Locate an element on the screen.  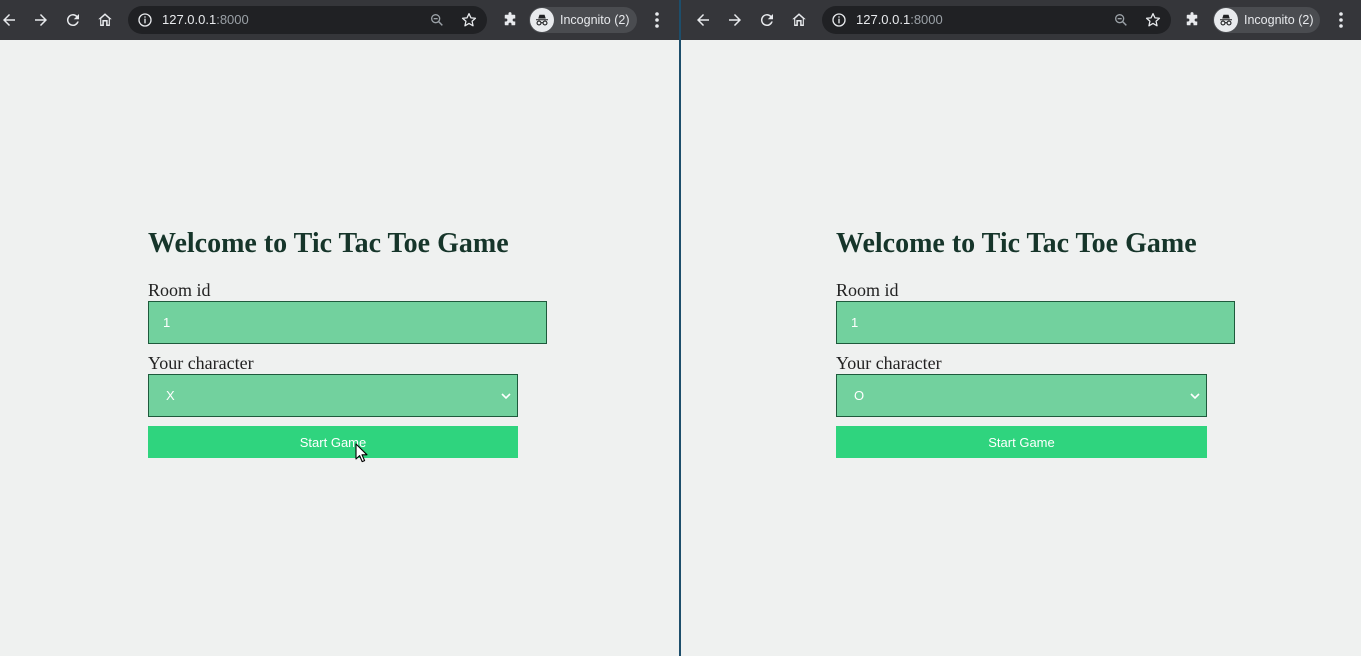
character-select-value: X is located at coordinates (170, 395).